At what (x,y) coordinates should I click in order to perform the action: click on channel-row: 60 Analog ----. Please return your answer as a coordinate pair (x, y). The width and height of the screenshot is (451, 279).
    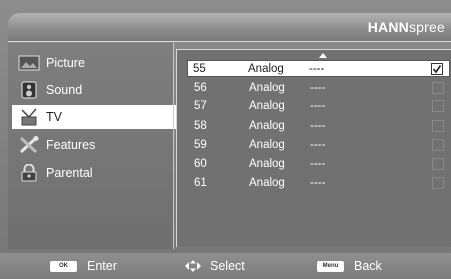
    Looking at the image, I should click on (320, 164).